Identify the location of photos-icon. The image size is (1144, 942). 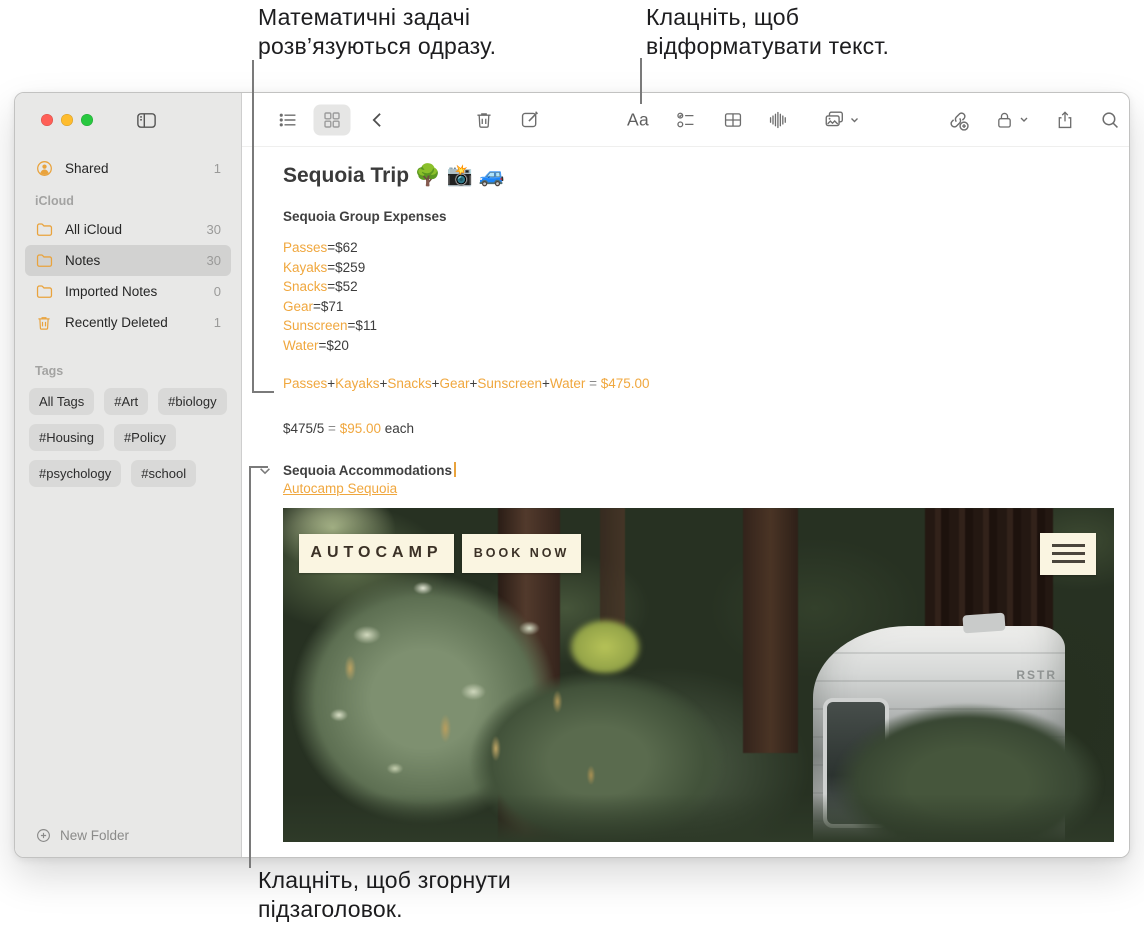
(834, 118).